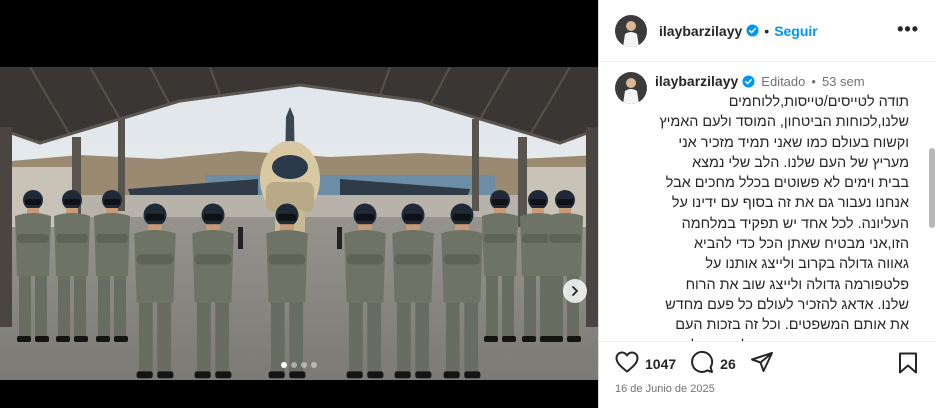  I want to click on caption-line: אנחנו נעבור גם את זה בסוף עם ידינו על, so click(790, 203).